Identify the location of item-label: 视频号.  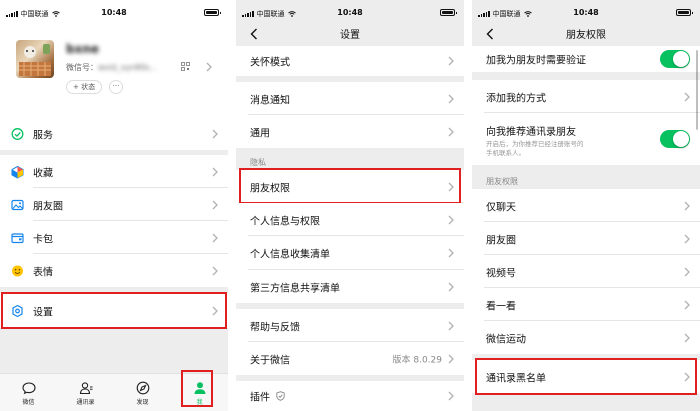
(501, 273).